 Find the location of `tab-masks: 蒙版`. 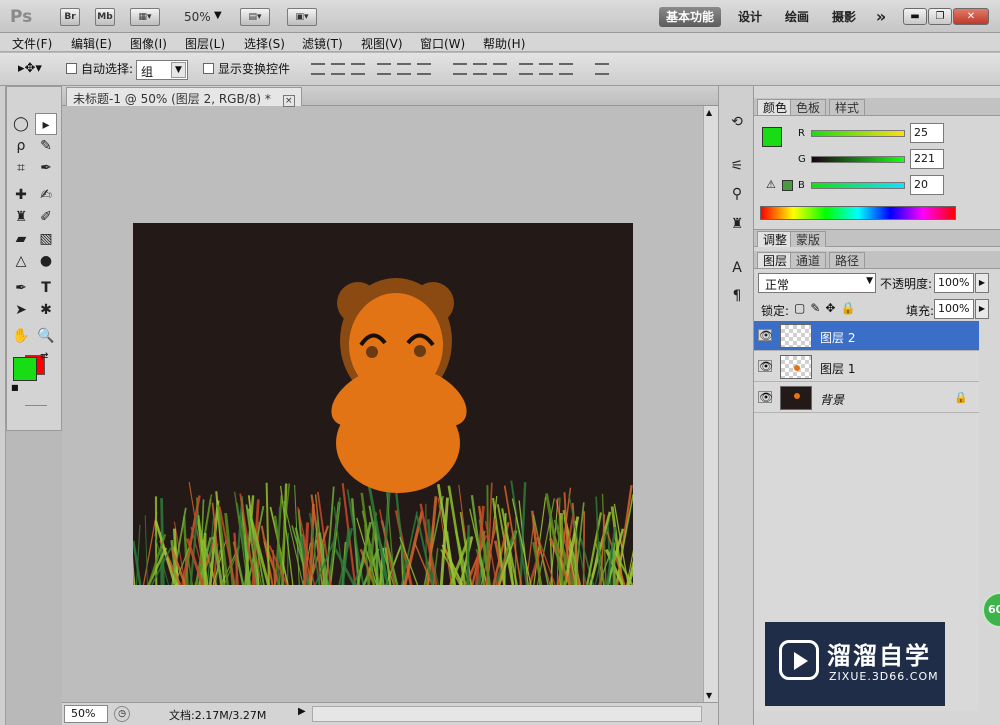

tab-masks: 蒙版 is located at coordinates (808, 239).